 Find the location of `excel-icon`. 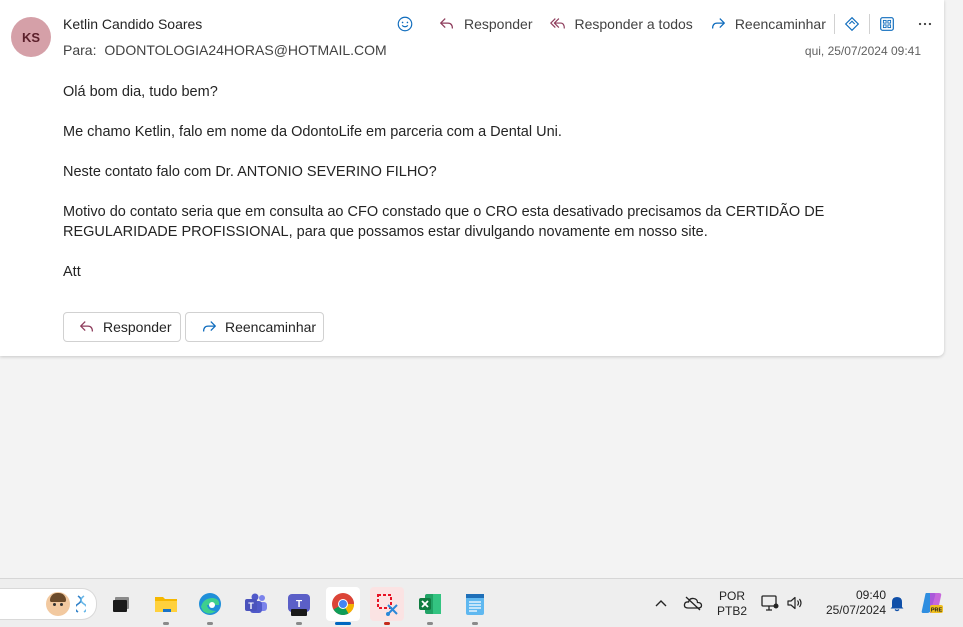

excel-icon is located at coordinates (430, 604).